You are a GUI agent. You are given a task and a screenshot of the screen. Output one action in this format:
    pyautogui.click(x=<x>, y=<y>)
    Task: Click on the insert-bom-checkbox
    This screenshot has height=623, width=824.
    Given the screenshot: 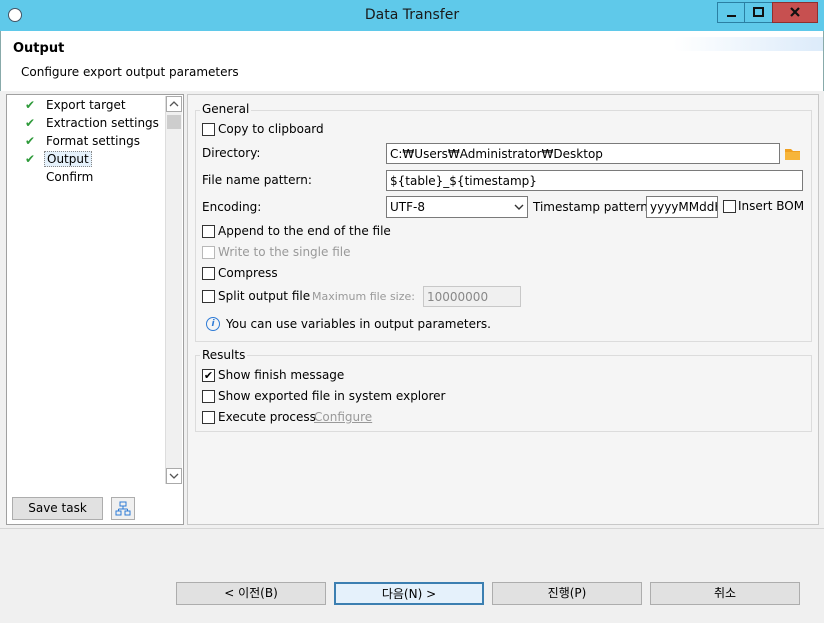 What is the action you would take?
    pyautogui.click(x=729, y=206)
    